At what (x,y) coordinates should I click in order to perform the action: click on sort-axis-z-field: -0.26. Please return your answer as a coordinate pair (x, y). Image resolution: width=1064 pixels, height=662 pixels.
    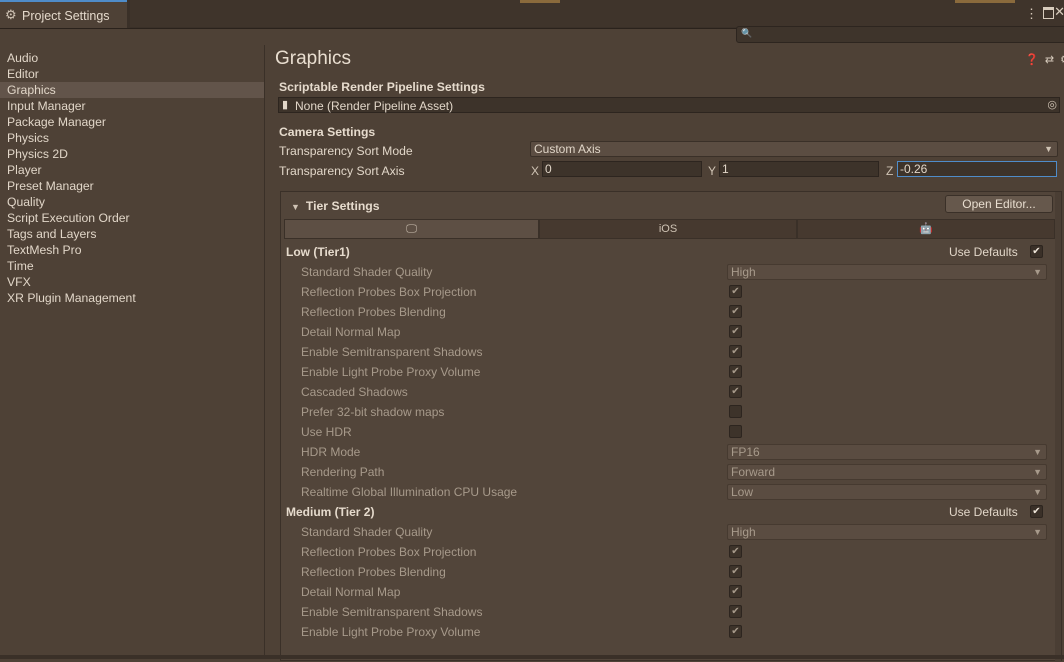
    Looking at the image, I should click on (977, 169).